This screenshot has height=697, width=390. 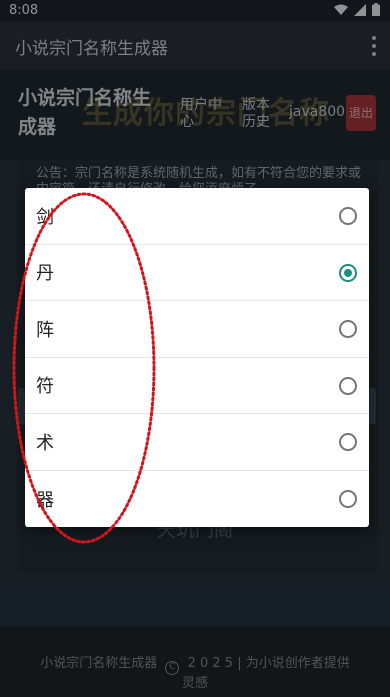 I want to click on option-label: 剑, so click(x=45, y=217).